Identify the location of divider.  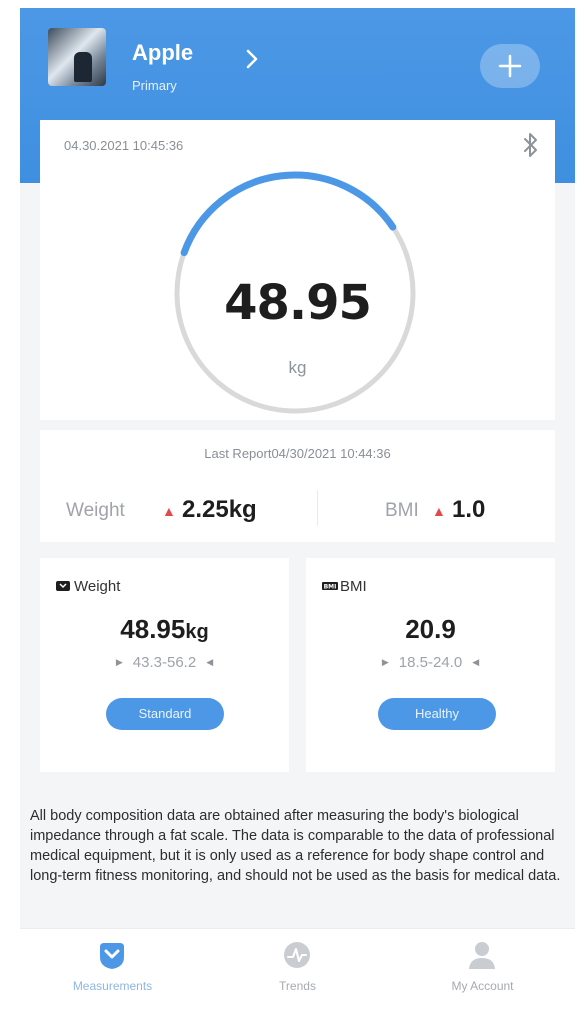
(317, 508).